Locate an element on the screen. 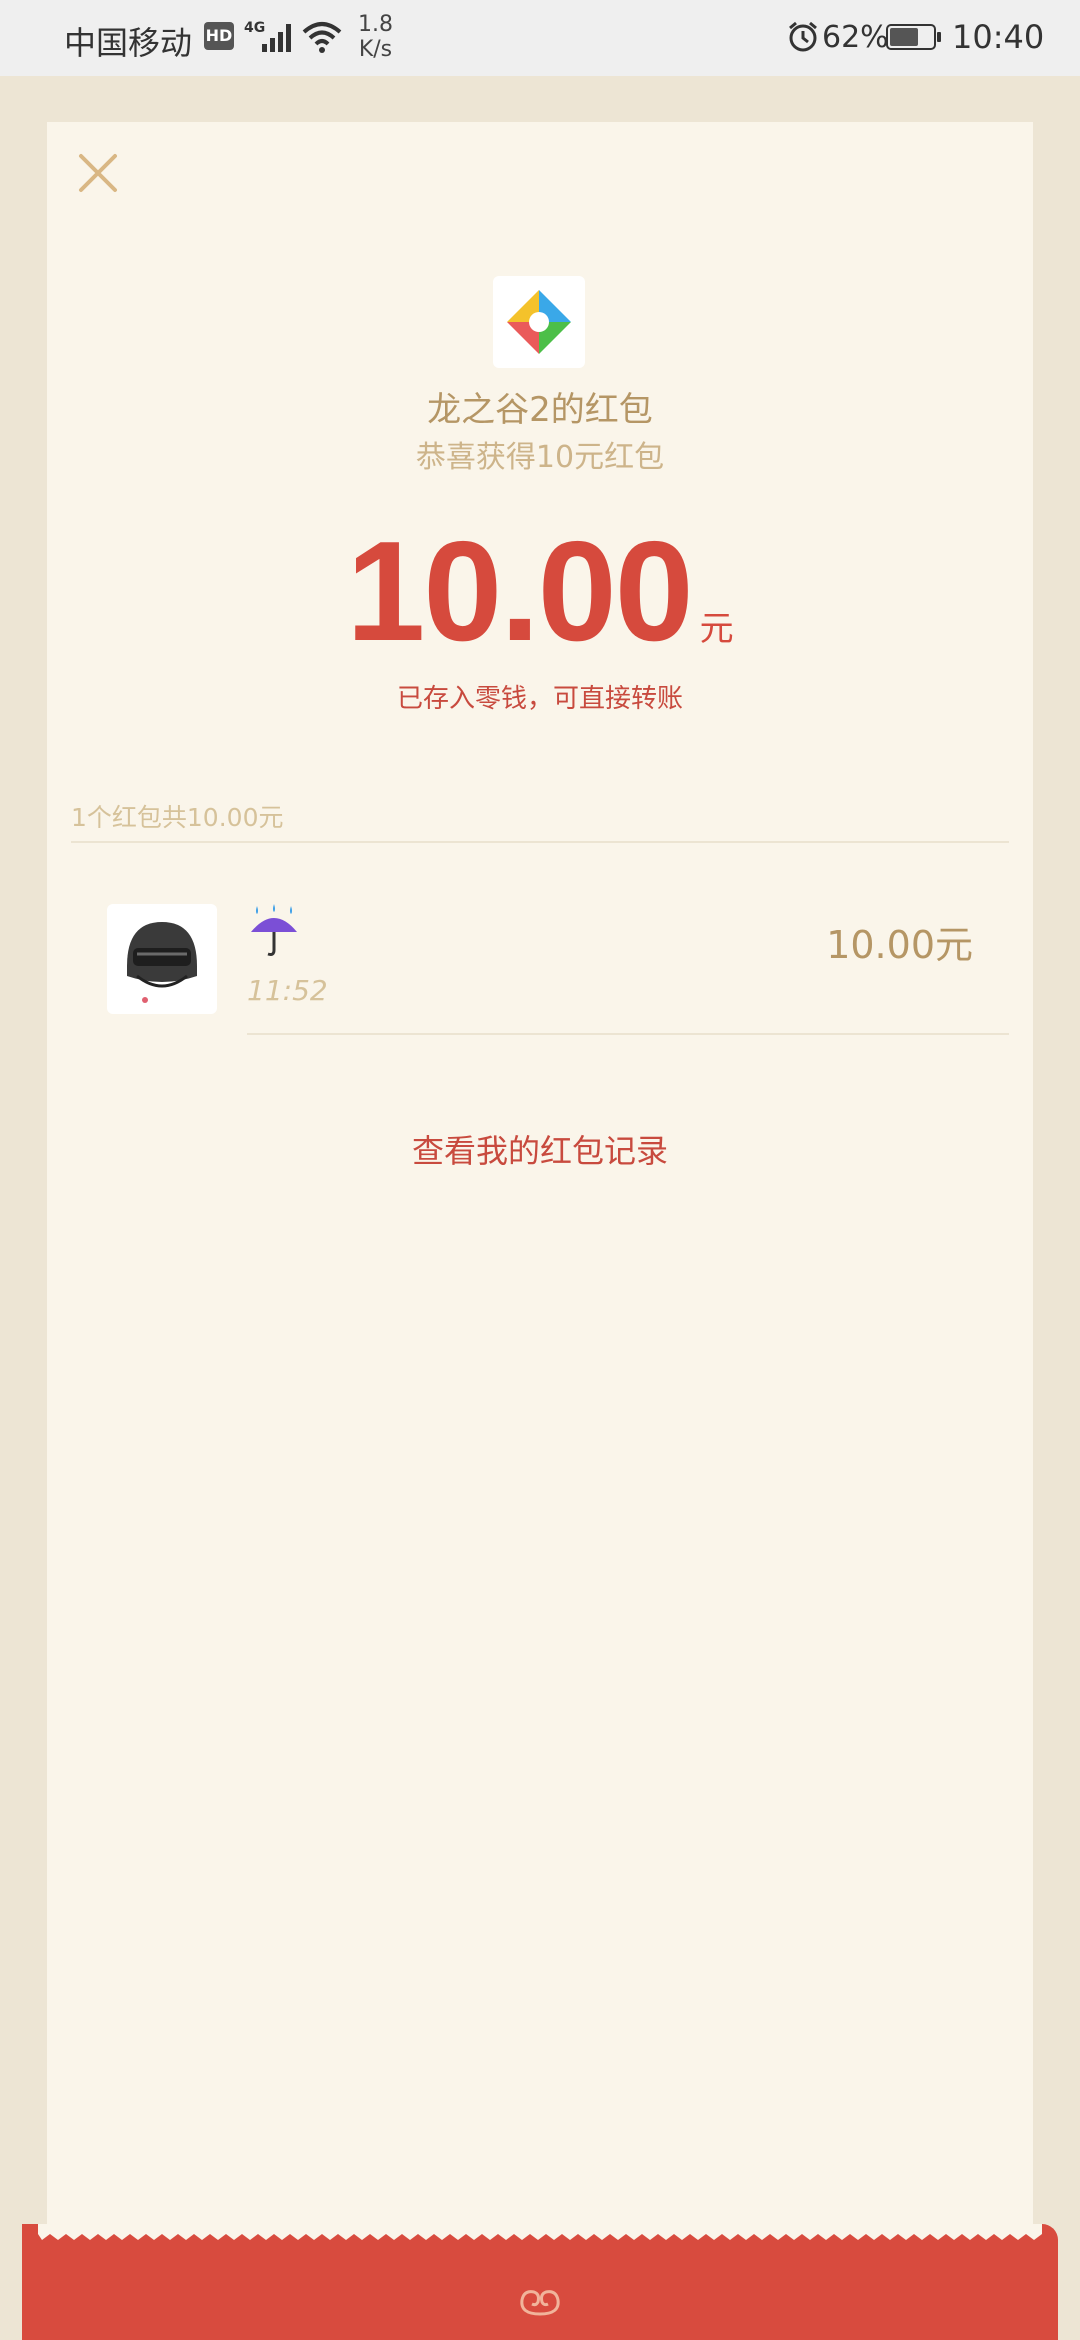 This screenshot has width=1080, height=2340. zigzag-edge is located at coordinates (532, 2244).